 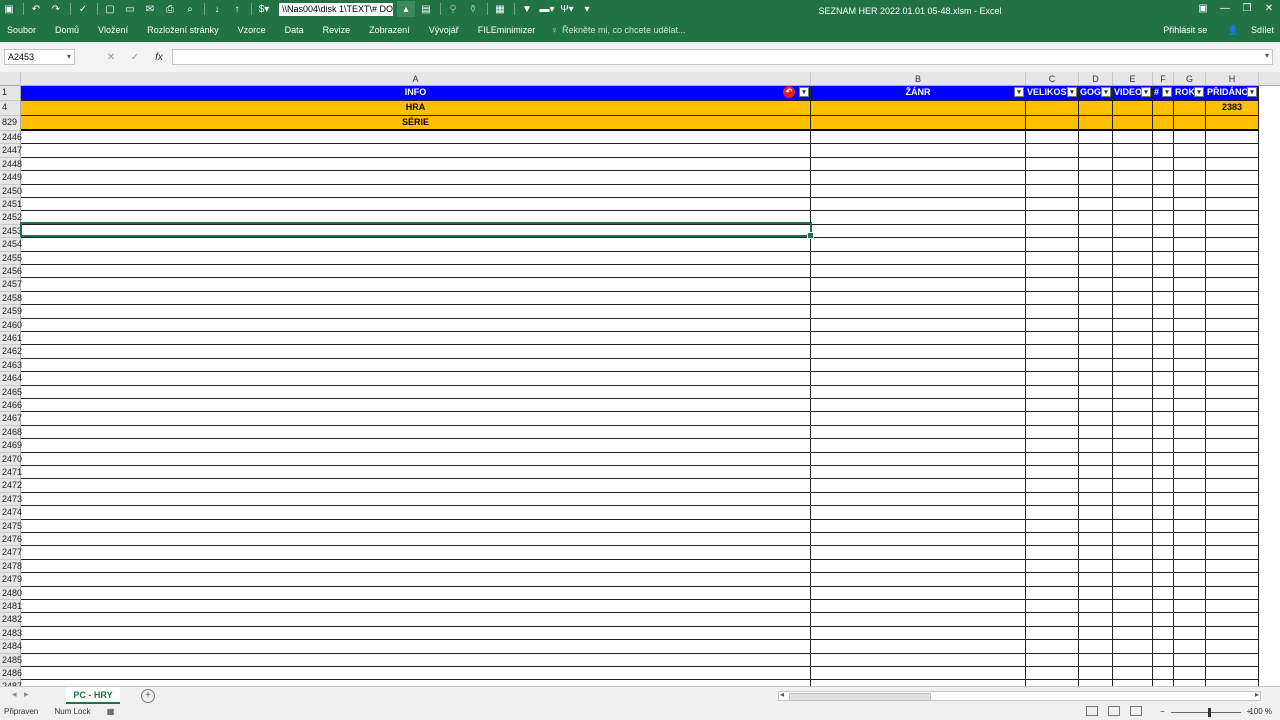 I want to click on tab-fileminimizer: FILEminimizer, so click(x=507, y=30).